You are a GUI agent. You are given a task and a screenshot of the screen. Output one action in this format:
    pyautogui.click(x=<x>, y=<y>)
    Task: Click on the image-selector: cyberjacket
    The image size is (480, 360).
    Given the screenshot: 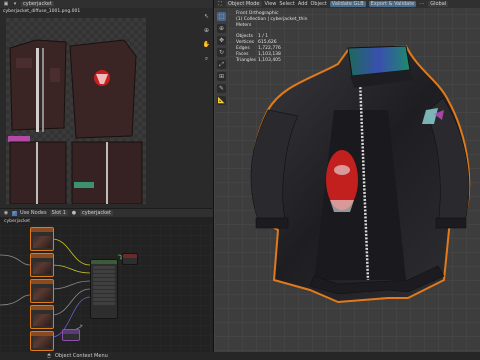 What is the action you would take?
    pyautogui.click(x=37, y=4)
    